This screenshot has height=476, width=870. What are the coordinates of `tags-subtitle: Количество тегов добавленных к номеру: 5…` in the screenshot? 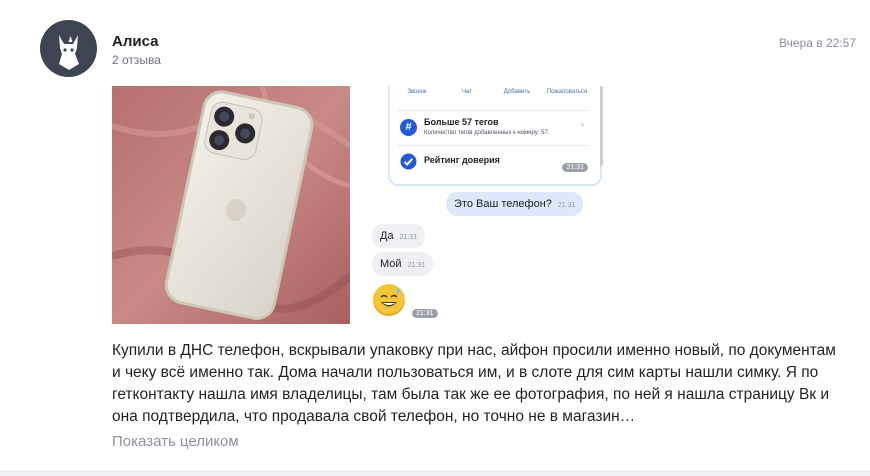 It's located at (487, 133).